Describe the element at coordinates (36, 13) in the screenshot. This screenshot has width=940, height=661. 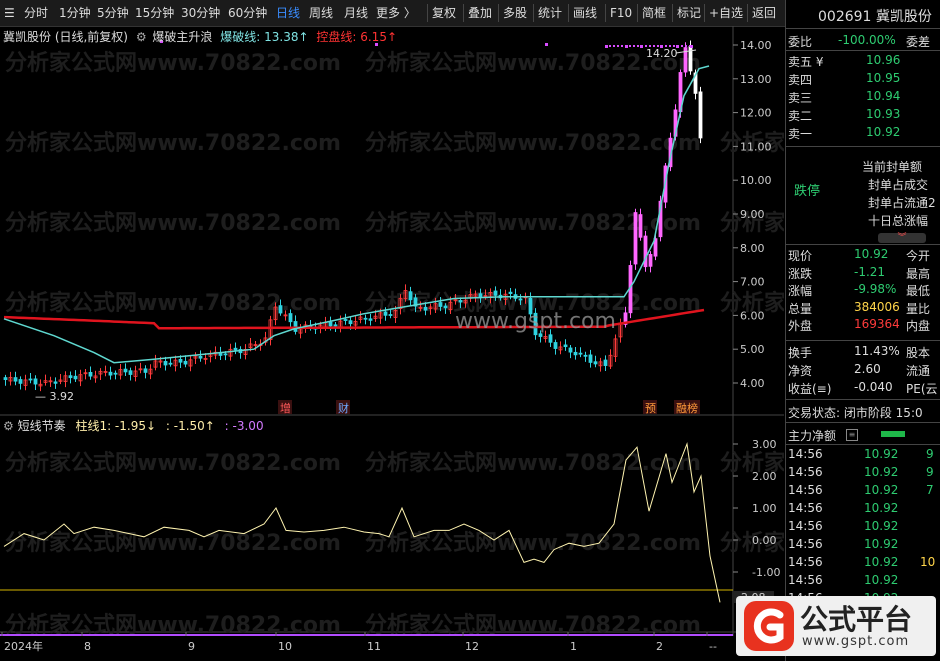
I see `period-tab-0: 分时` at that location.